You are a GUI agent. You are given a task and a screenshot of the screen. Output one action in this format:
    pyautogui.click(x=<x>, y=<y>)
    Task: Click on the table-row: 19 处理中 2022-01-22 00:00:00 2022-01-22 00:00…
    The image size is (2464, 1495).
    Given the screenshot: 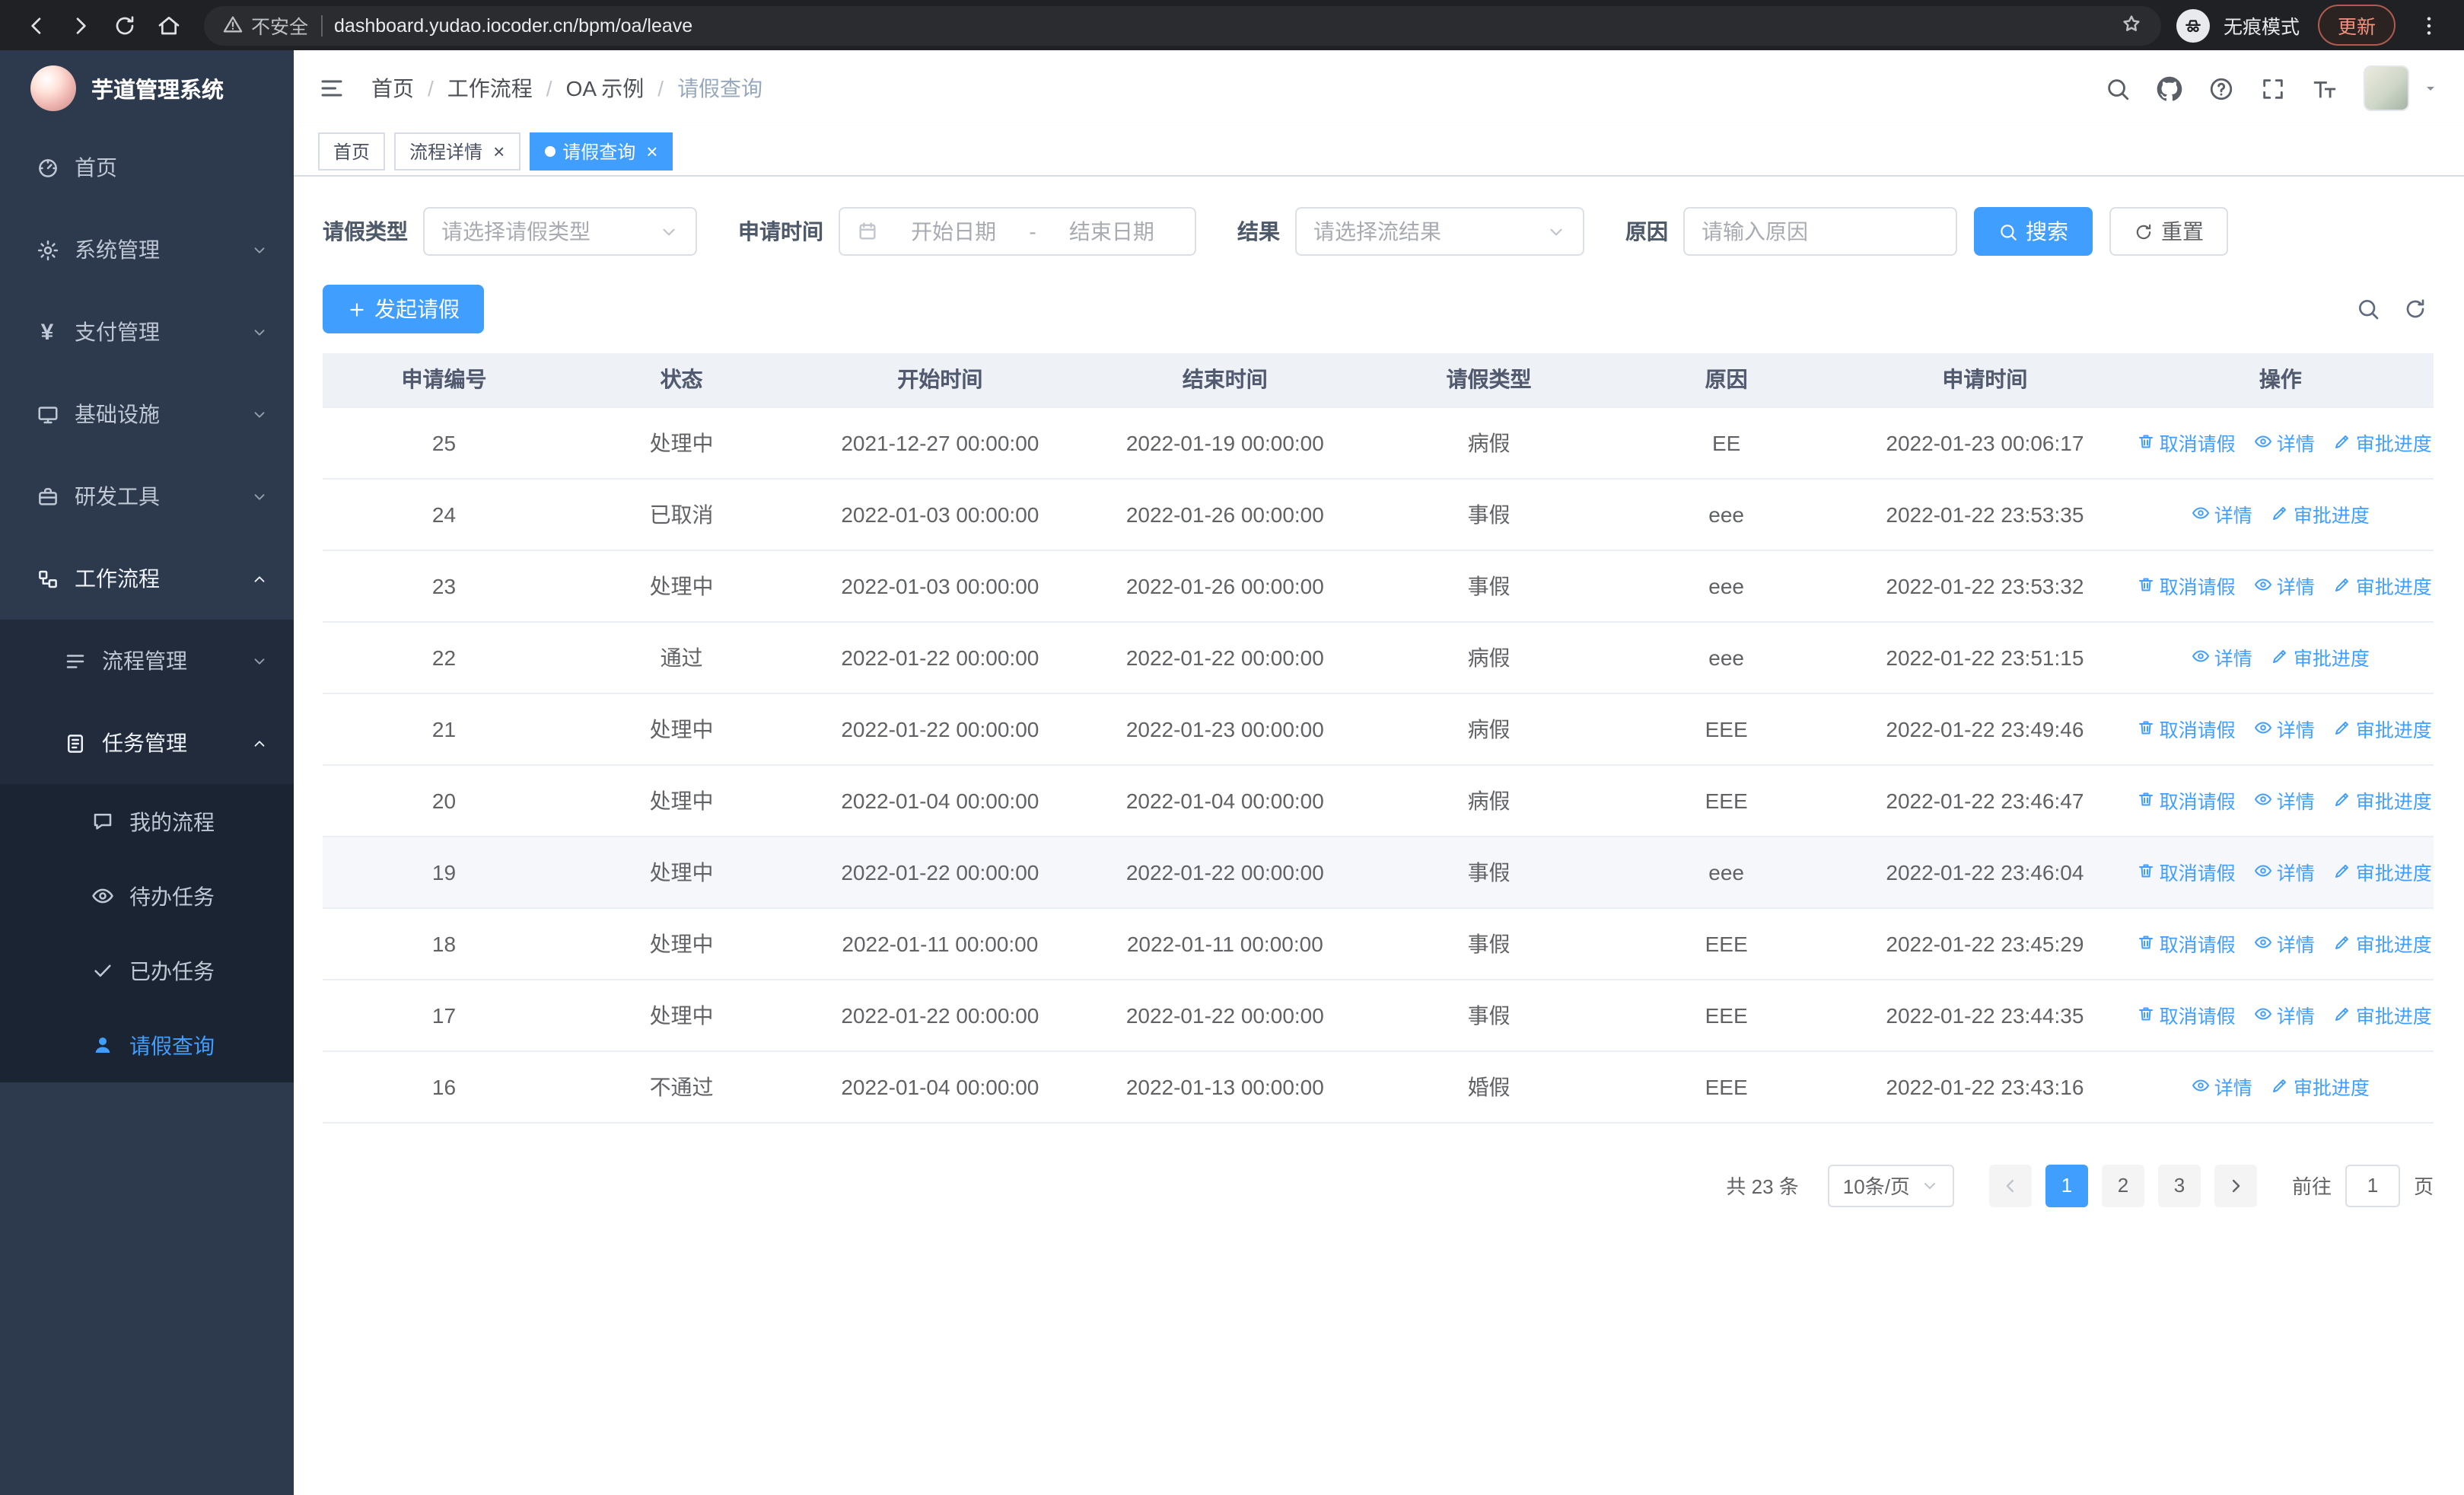 What is the action you would take?
    pyautogui.click(x=1378, y=872)
    